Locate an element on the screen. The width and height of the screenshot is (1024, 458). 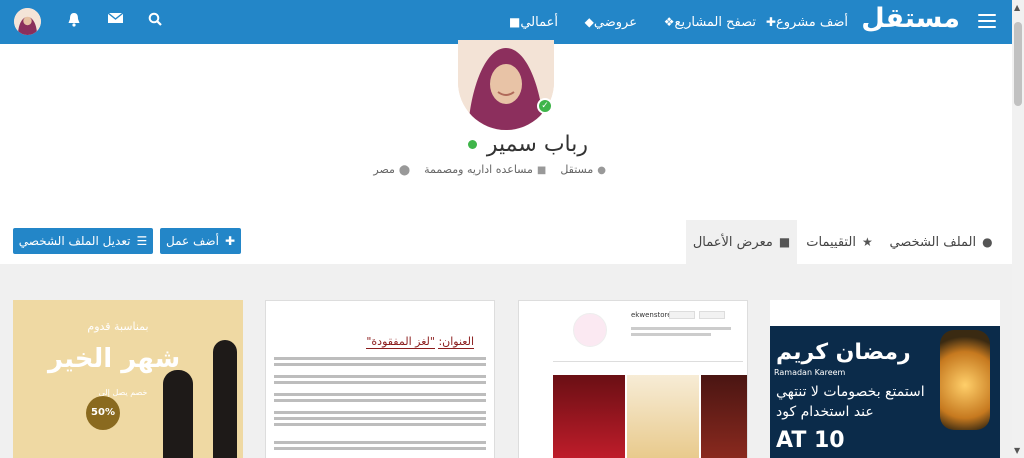
meta-job-title: ■مساعده اداريه ومصممة is located at coordinates (485, 169).